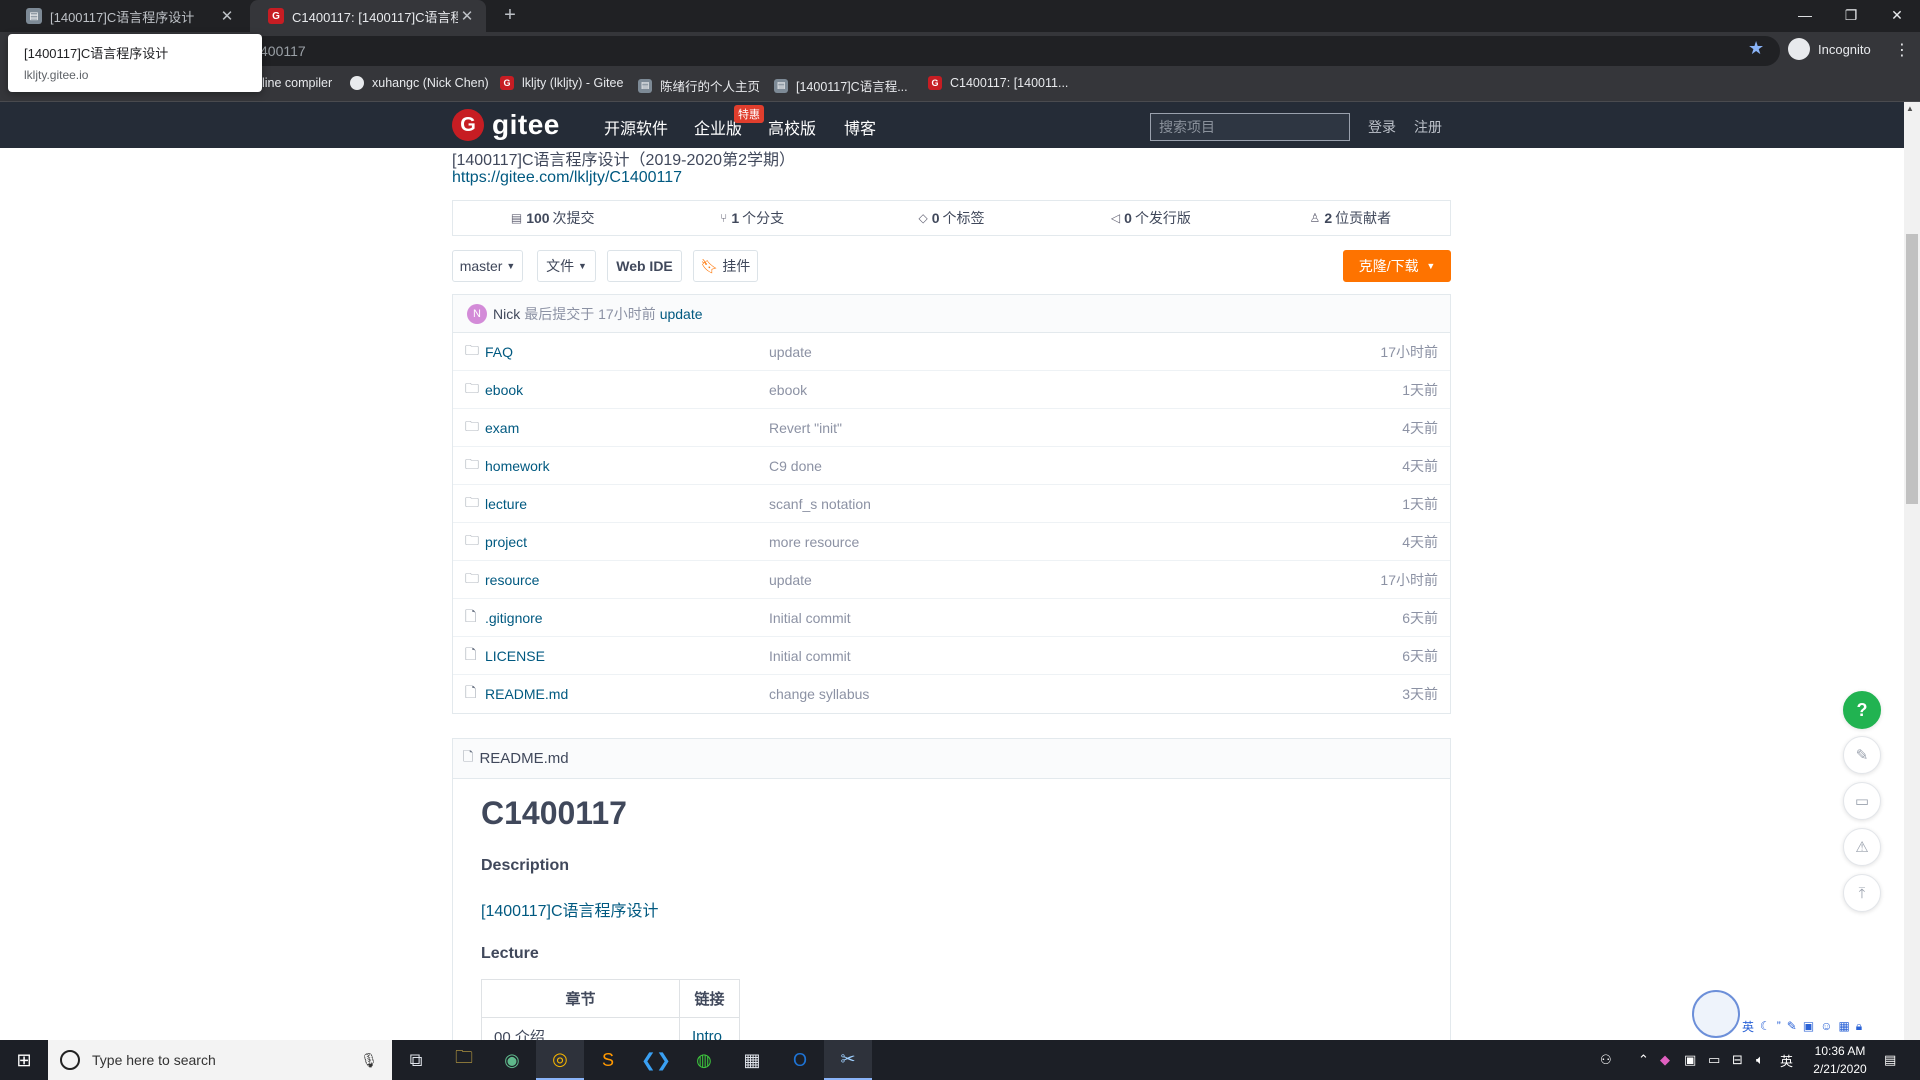 The image size is (1920, 1080). I want to click on task-view-icon: ⧉, so click(416, 1060).